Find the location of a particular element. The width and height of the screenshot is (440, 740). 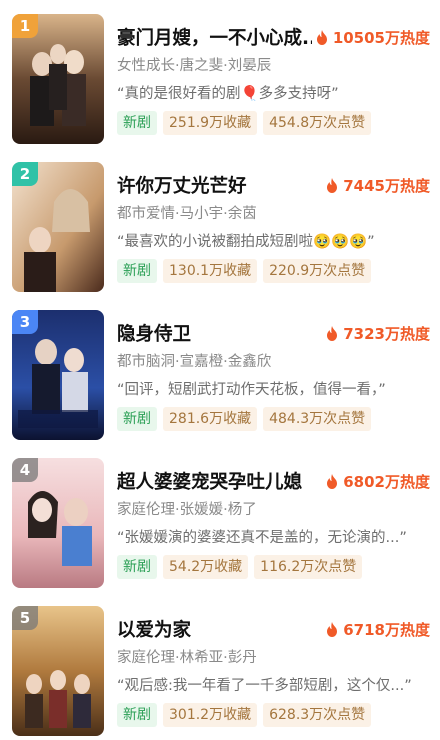

cover-image: 4 is located at coordinates (58, 523).